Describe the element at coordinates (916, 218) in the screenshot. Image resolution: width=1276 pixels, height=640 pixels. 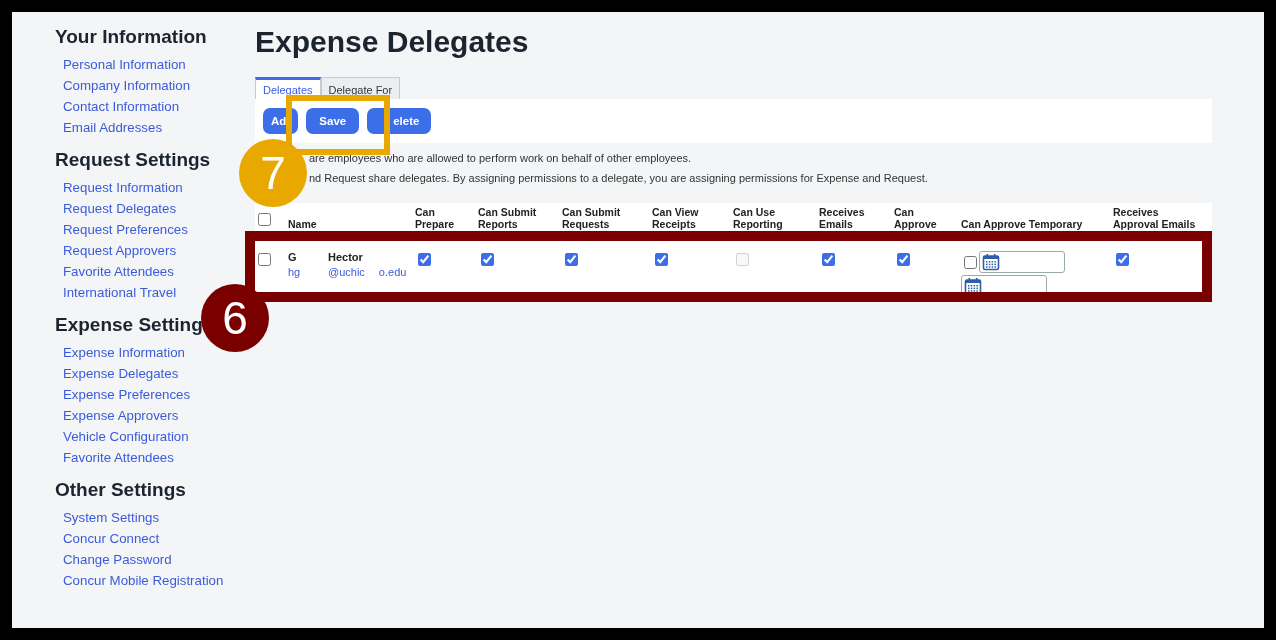
I see `column-header: Can Approve` at that location.